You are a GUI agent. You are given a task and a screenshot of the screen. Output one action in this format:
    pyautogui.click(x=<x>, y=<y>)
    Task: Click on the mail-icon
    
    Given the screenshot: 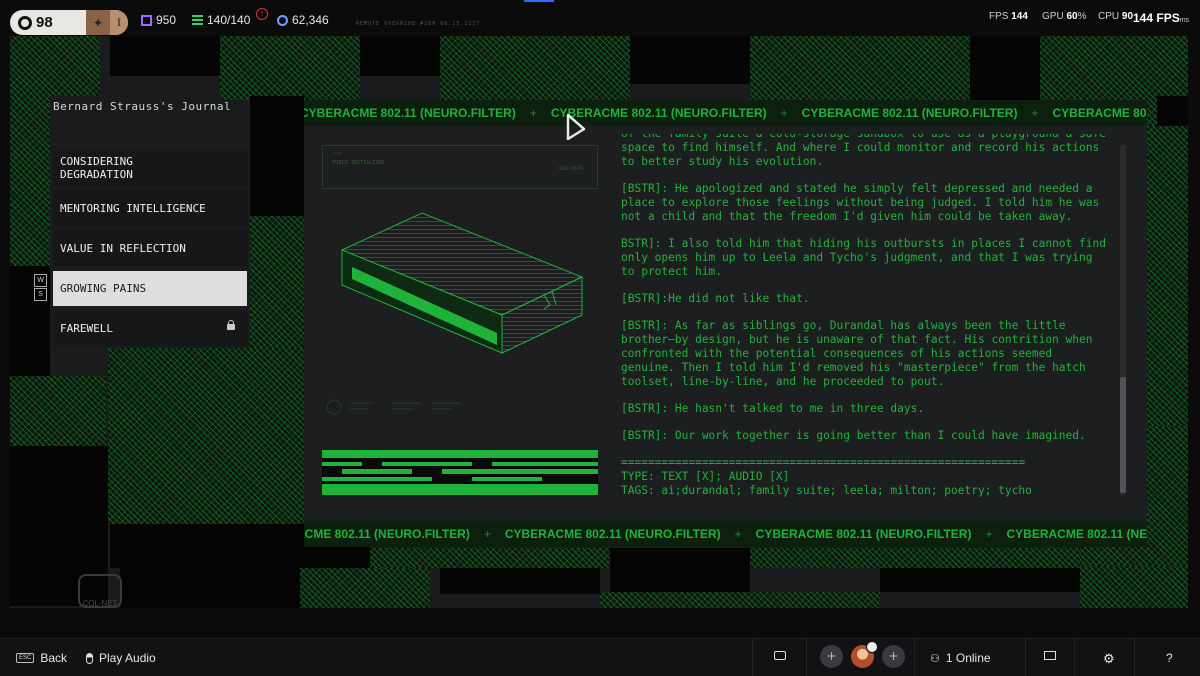 What is the action you would take?
    pyautogui.click(x=1050, y=655)
    